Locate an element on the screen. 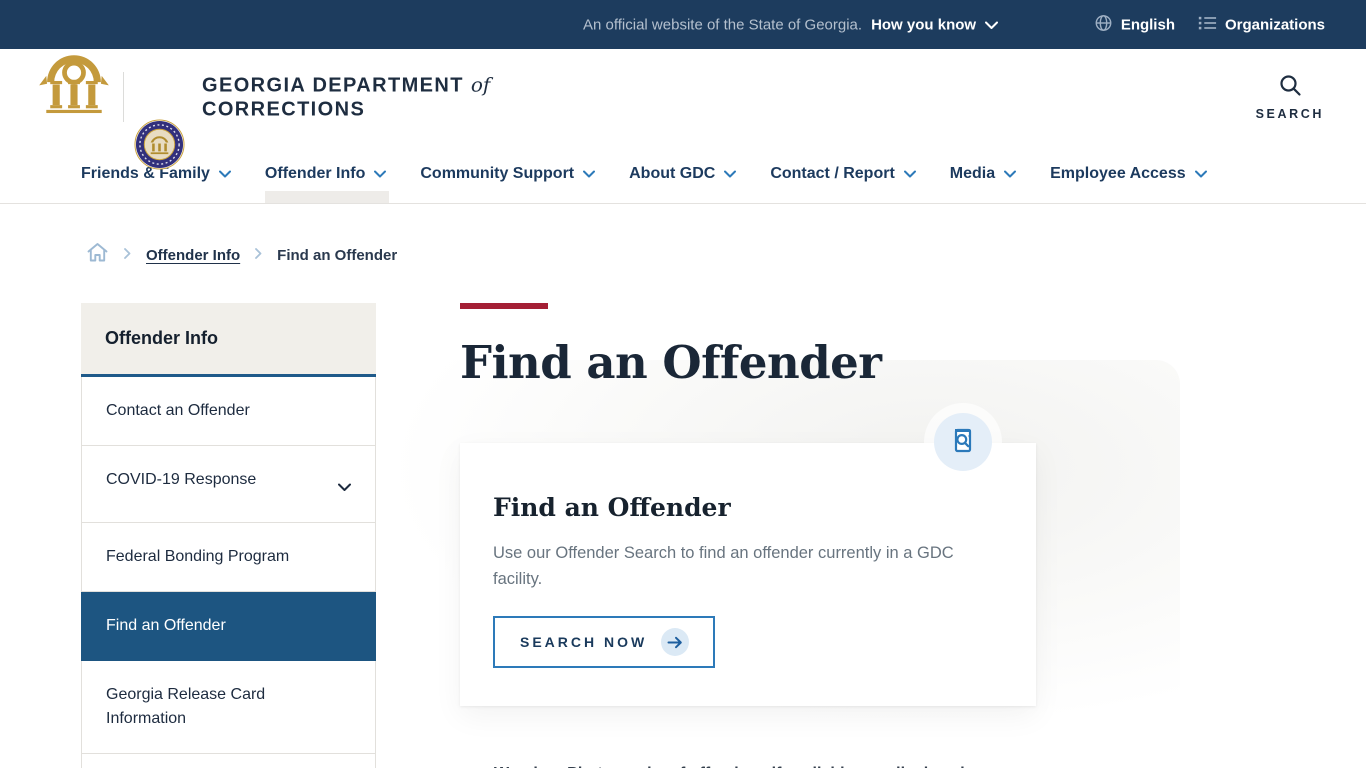 The width and height of the screenshot is (1366, 768). sidebar-title: Offender Info is located at coordinates (228, 340).